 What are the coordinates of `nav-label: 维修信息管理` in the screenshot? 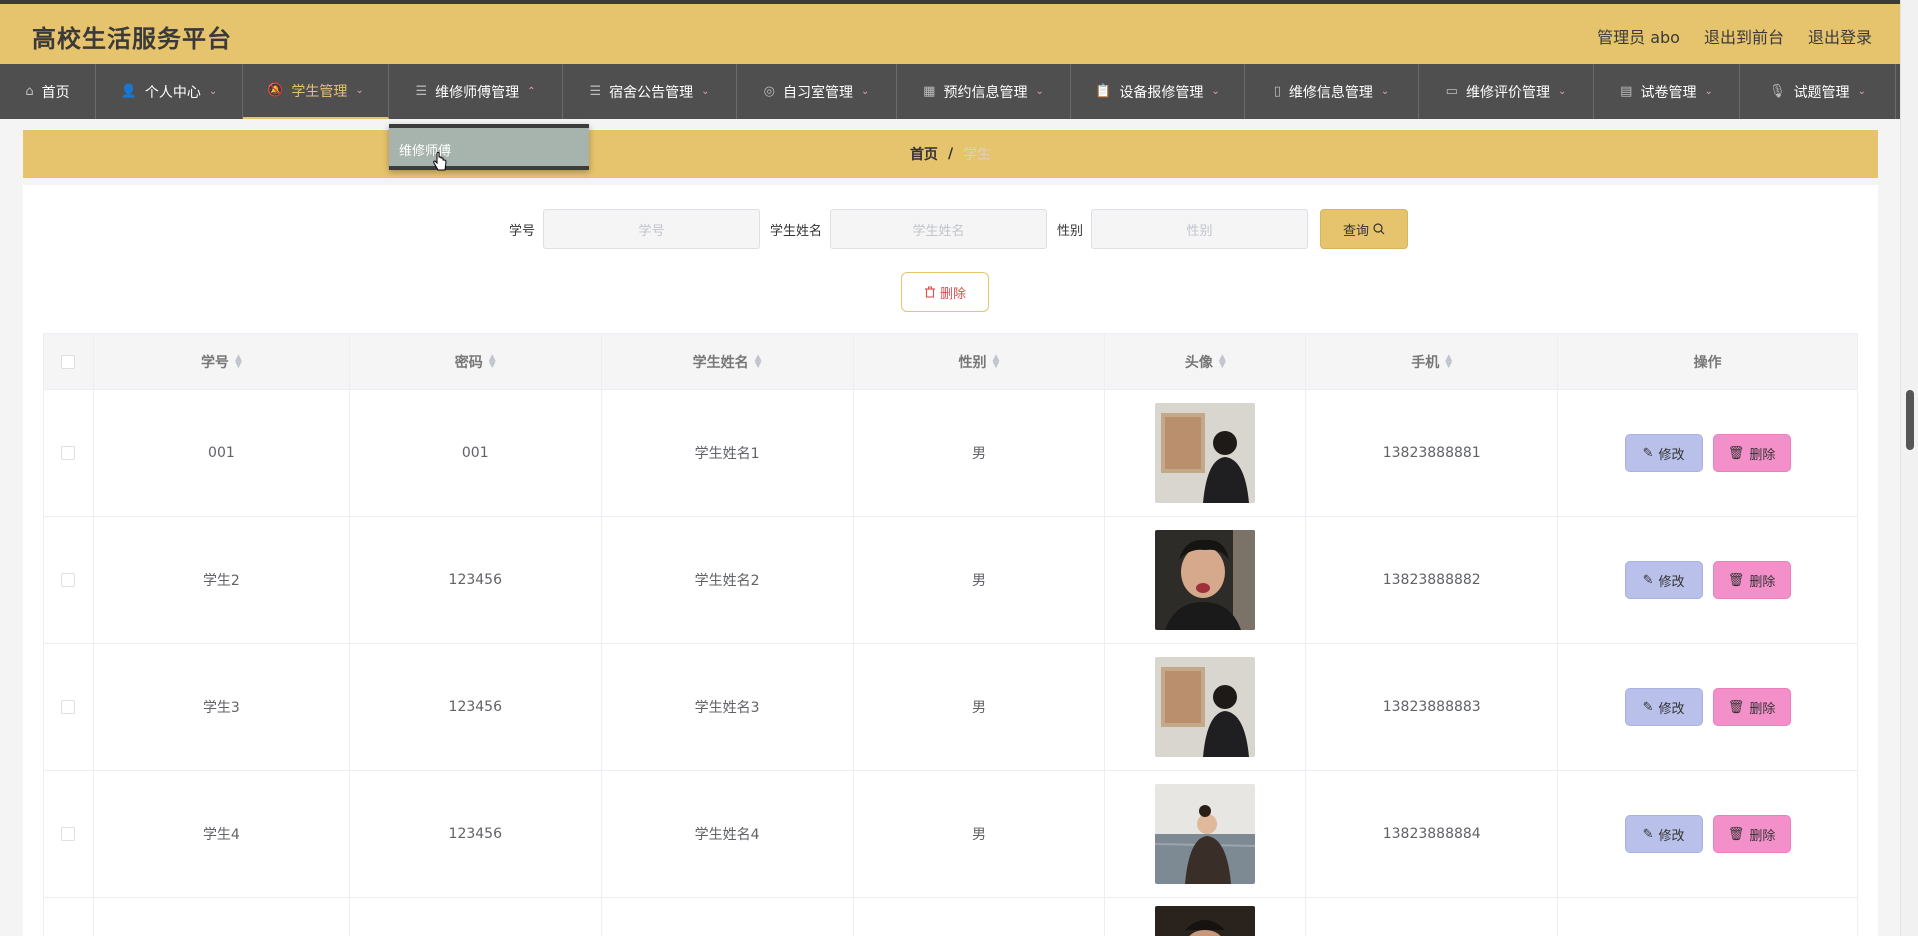 It's located at (1330, 92).